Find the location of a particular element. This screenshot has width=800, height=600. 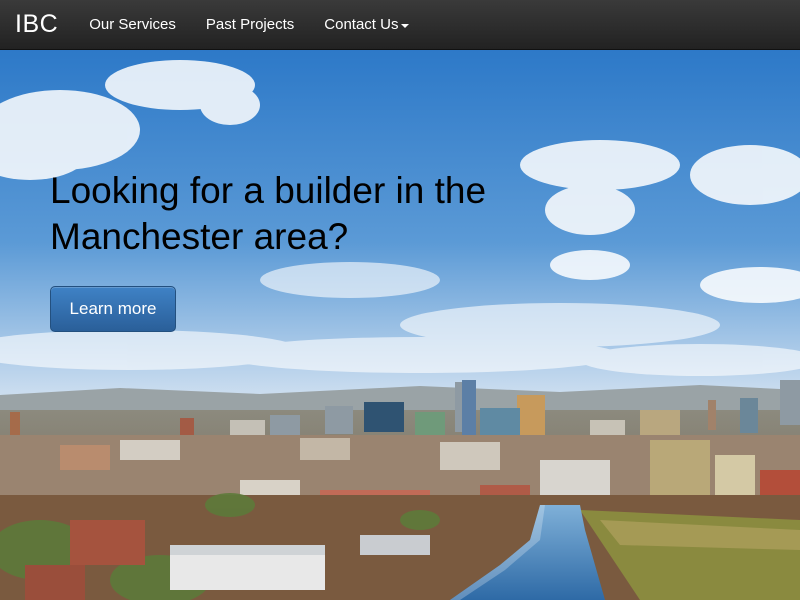

caret-down-icon is located at coordinates (405, 25).